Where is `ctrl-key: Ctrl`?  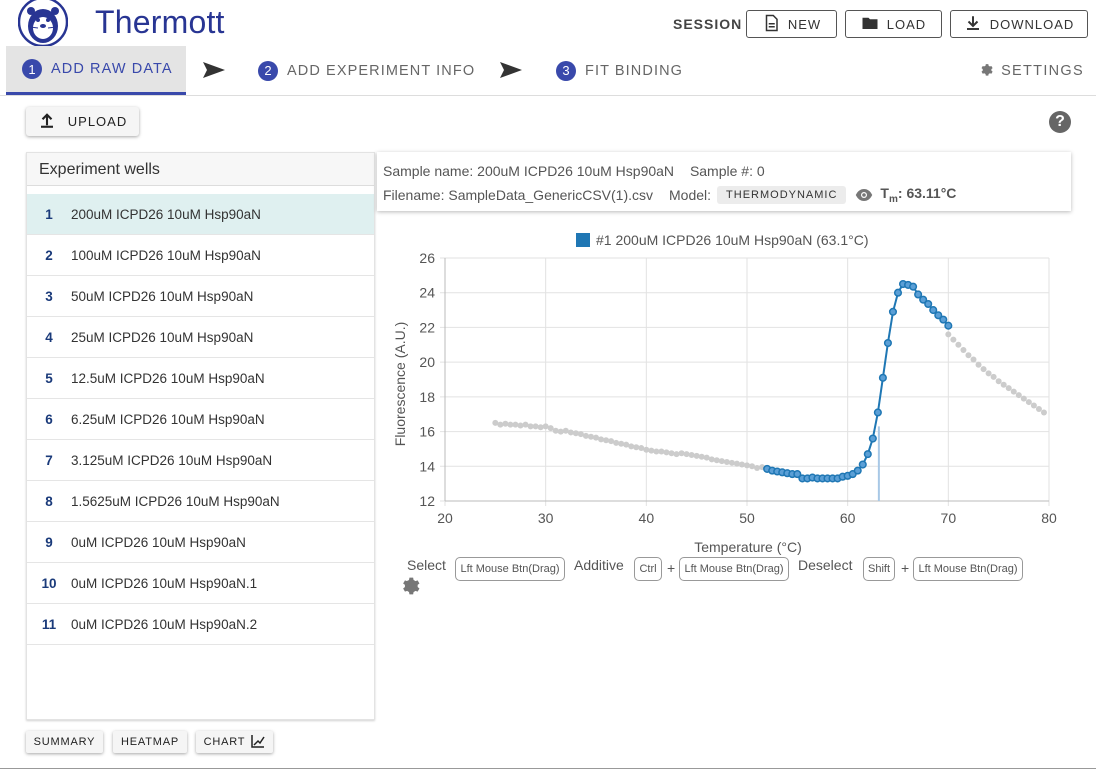
ctrl-key: Ctrl is located at coordinates (648, 569).